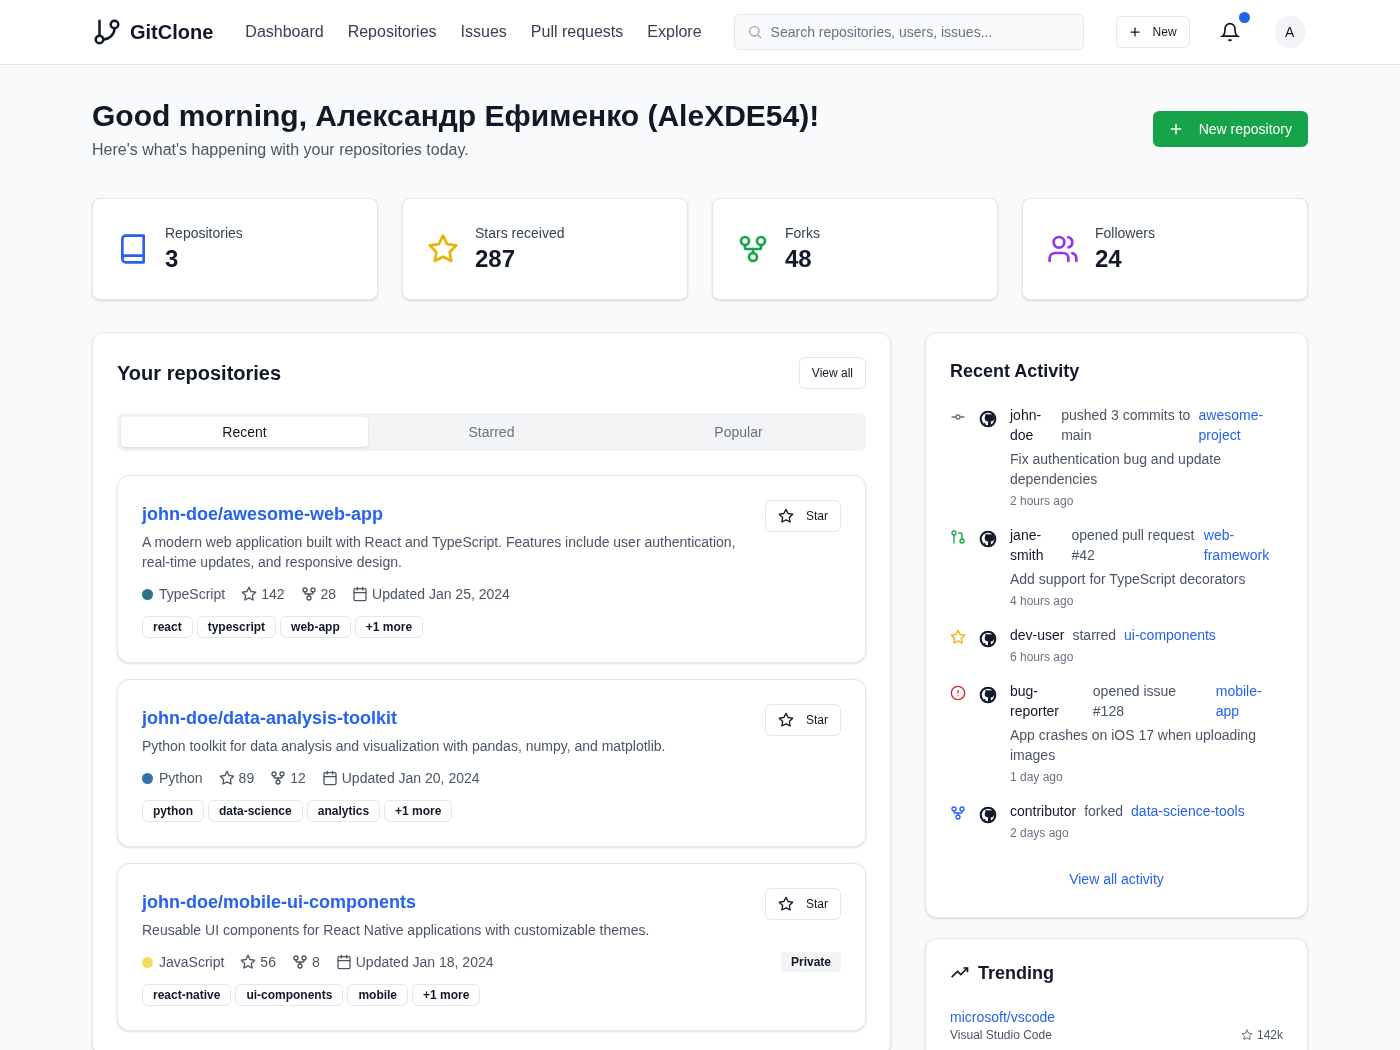 This screenshot has width=1400, height=1050. What do you see at coordinates (1116, 879) in the screenshot?
I see `view-all-activity-link: View all activity` at bounding box center [1116, 879].